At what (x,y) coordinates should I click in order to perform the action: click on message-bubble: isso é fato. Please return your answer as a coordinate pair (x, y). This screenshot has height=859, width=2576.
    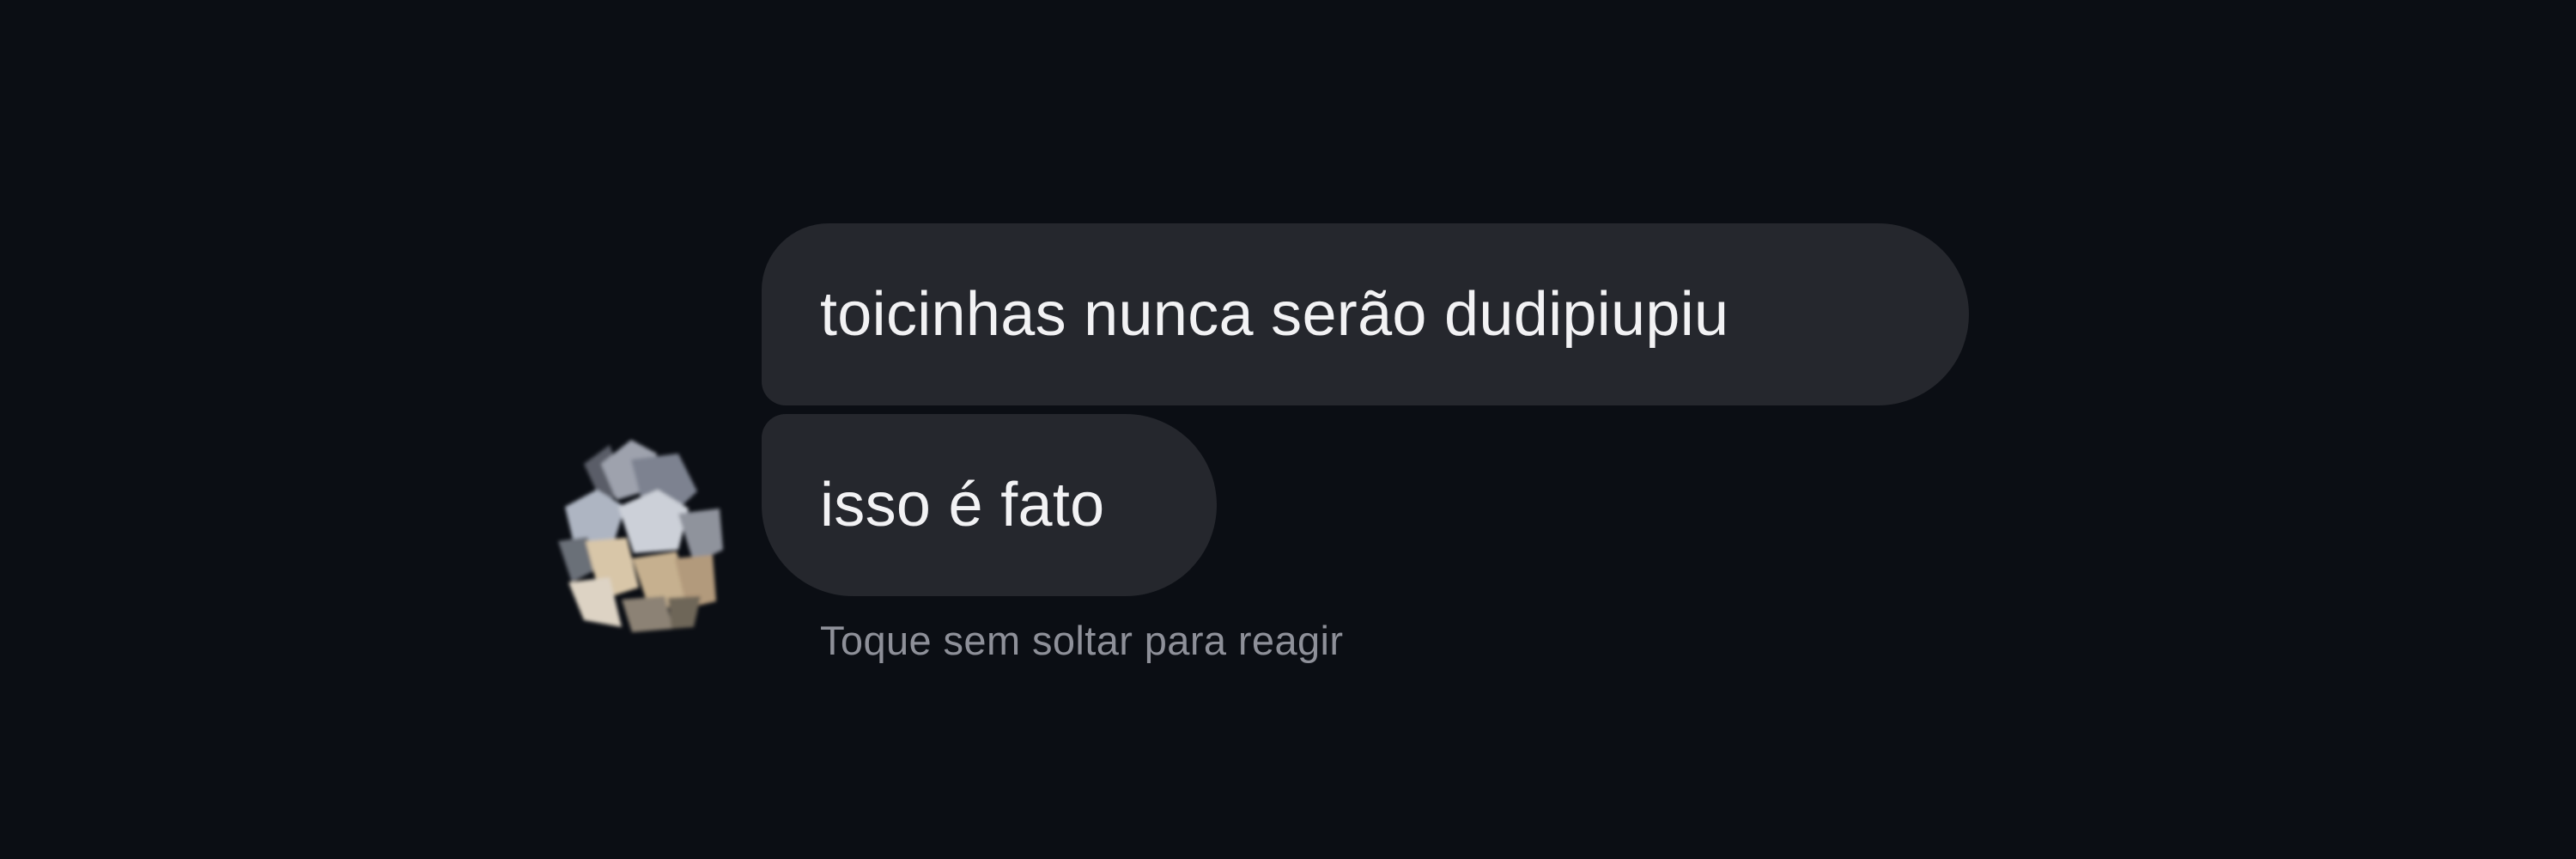
    Looking at the image, I should click on (990, 505).